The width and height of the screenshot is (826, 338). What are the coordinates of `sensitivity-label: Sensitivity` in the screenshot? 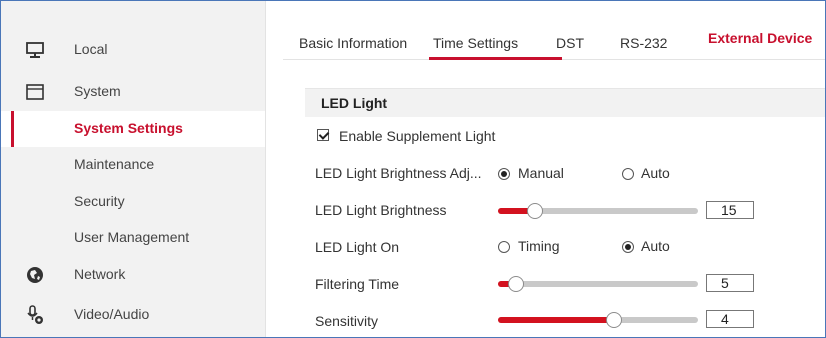 It's located at (347, 321).